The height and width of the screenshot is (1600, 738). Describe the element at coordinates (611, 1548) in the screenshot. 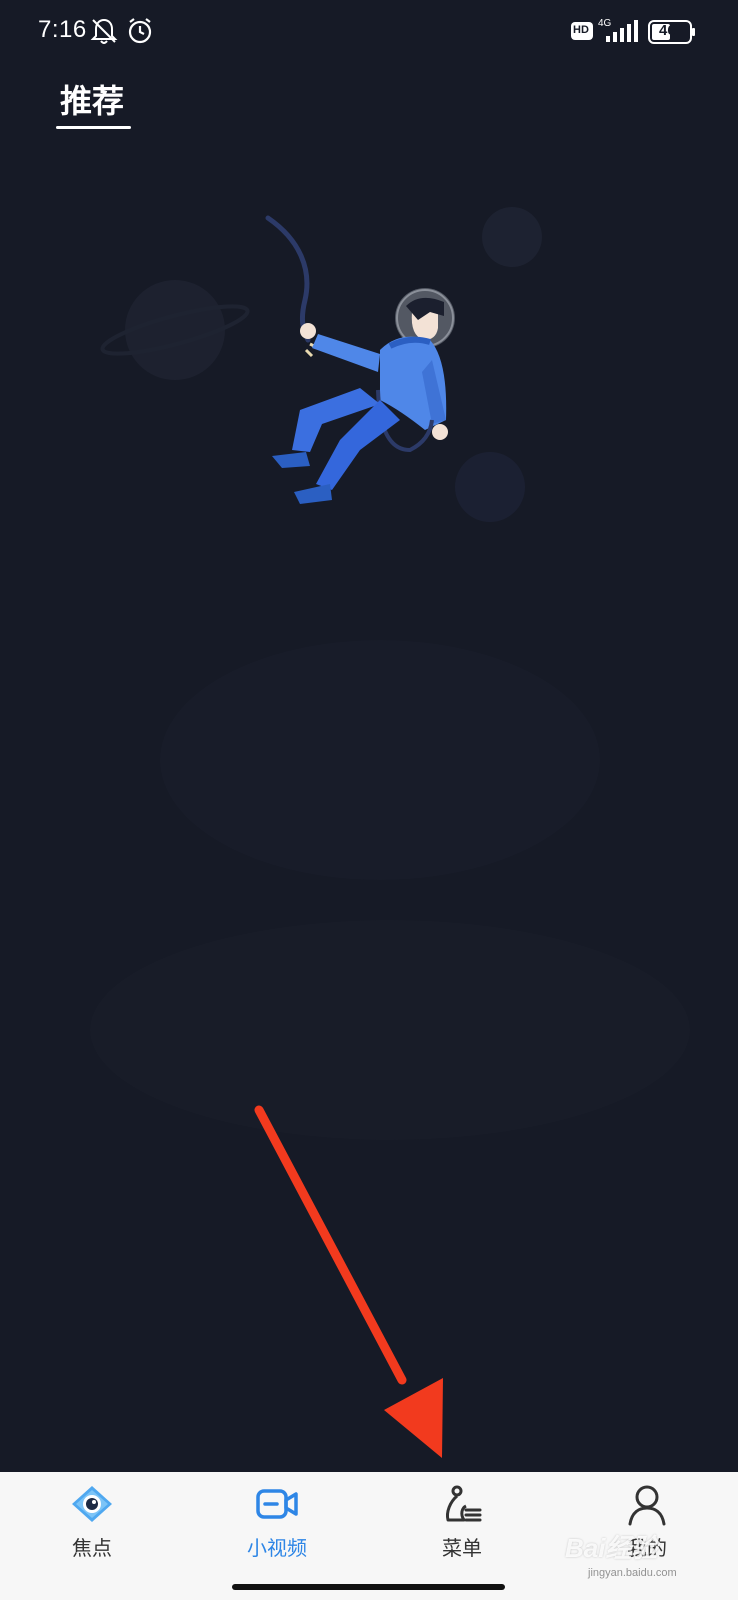

I see `watermark: Bai经验` at that location.